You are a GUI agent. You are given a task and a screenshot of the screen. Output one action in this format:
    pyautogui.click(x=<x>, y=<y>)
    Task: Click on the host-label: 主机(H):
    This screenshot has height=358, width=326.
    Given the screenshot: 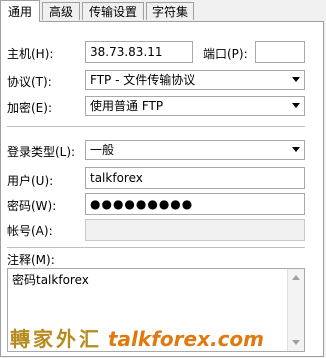 What is the action you would take?
    pyautogui.click(x=30, y=54)
    